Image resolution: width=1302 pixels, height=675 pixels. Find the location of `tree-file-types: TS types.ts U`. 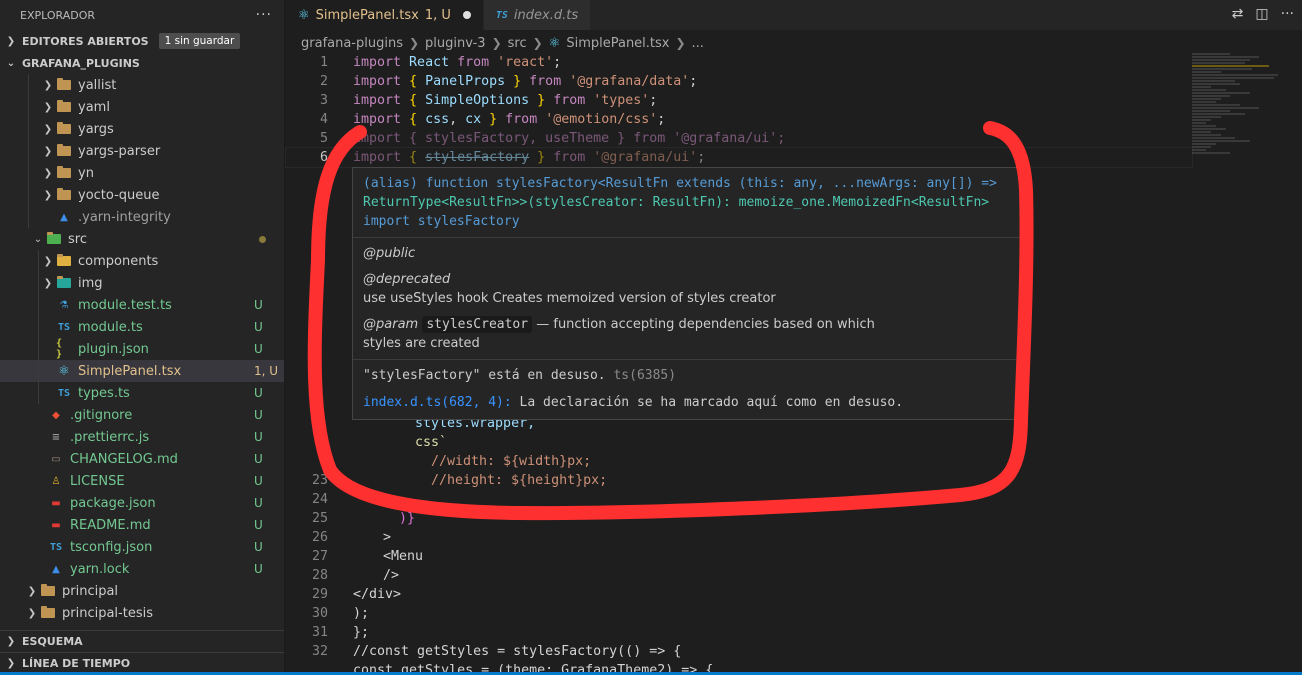

tree-file-types: TS types.ts U is located at coordinates (142, 393).